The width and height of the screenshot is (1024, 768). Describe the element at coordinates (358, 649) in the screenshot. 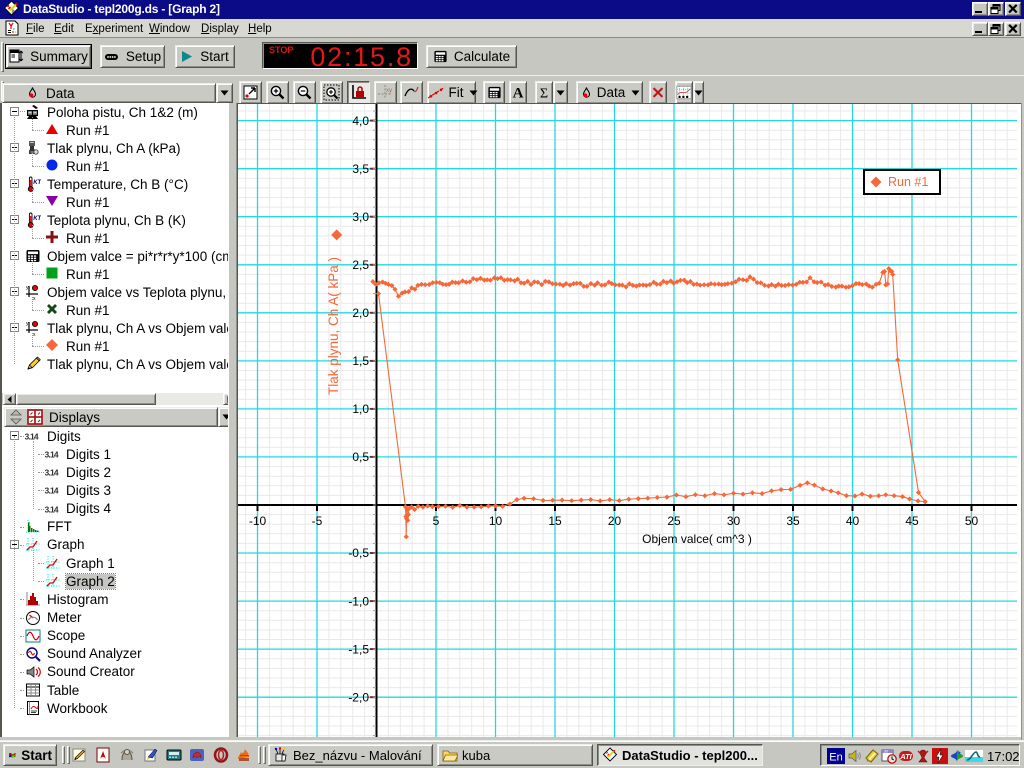

I see `svg-text: -1,5` at that location.